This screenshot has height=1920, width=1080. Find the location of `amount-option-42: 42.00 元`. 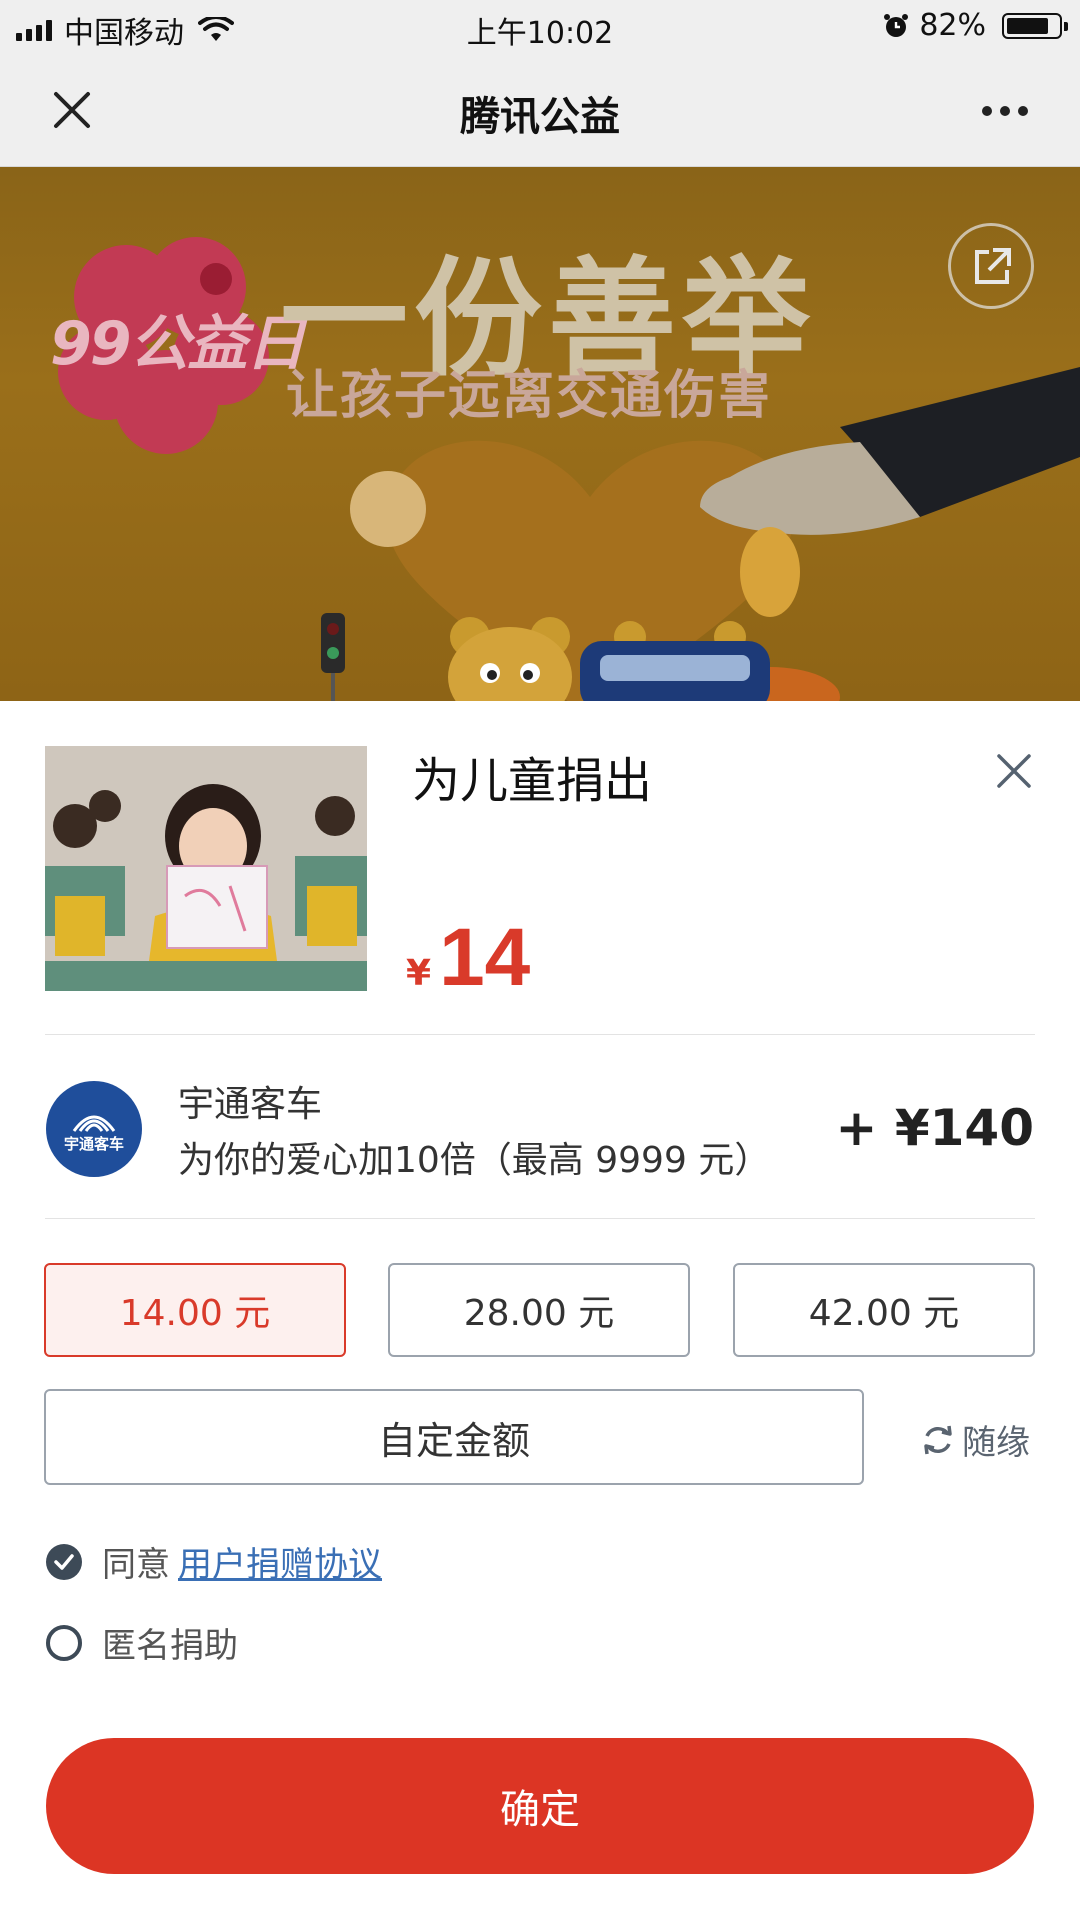

amount-option-42: 42.00 元 is located at coordinates (884, 1310).